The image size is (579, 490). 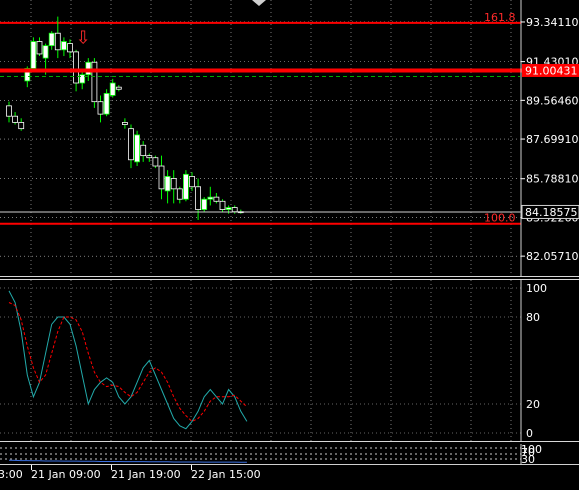 What do you see at coordinates (127, 461) in the screenshot?
I see `third-pane-line` at bounding box center [127, 461].